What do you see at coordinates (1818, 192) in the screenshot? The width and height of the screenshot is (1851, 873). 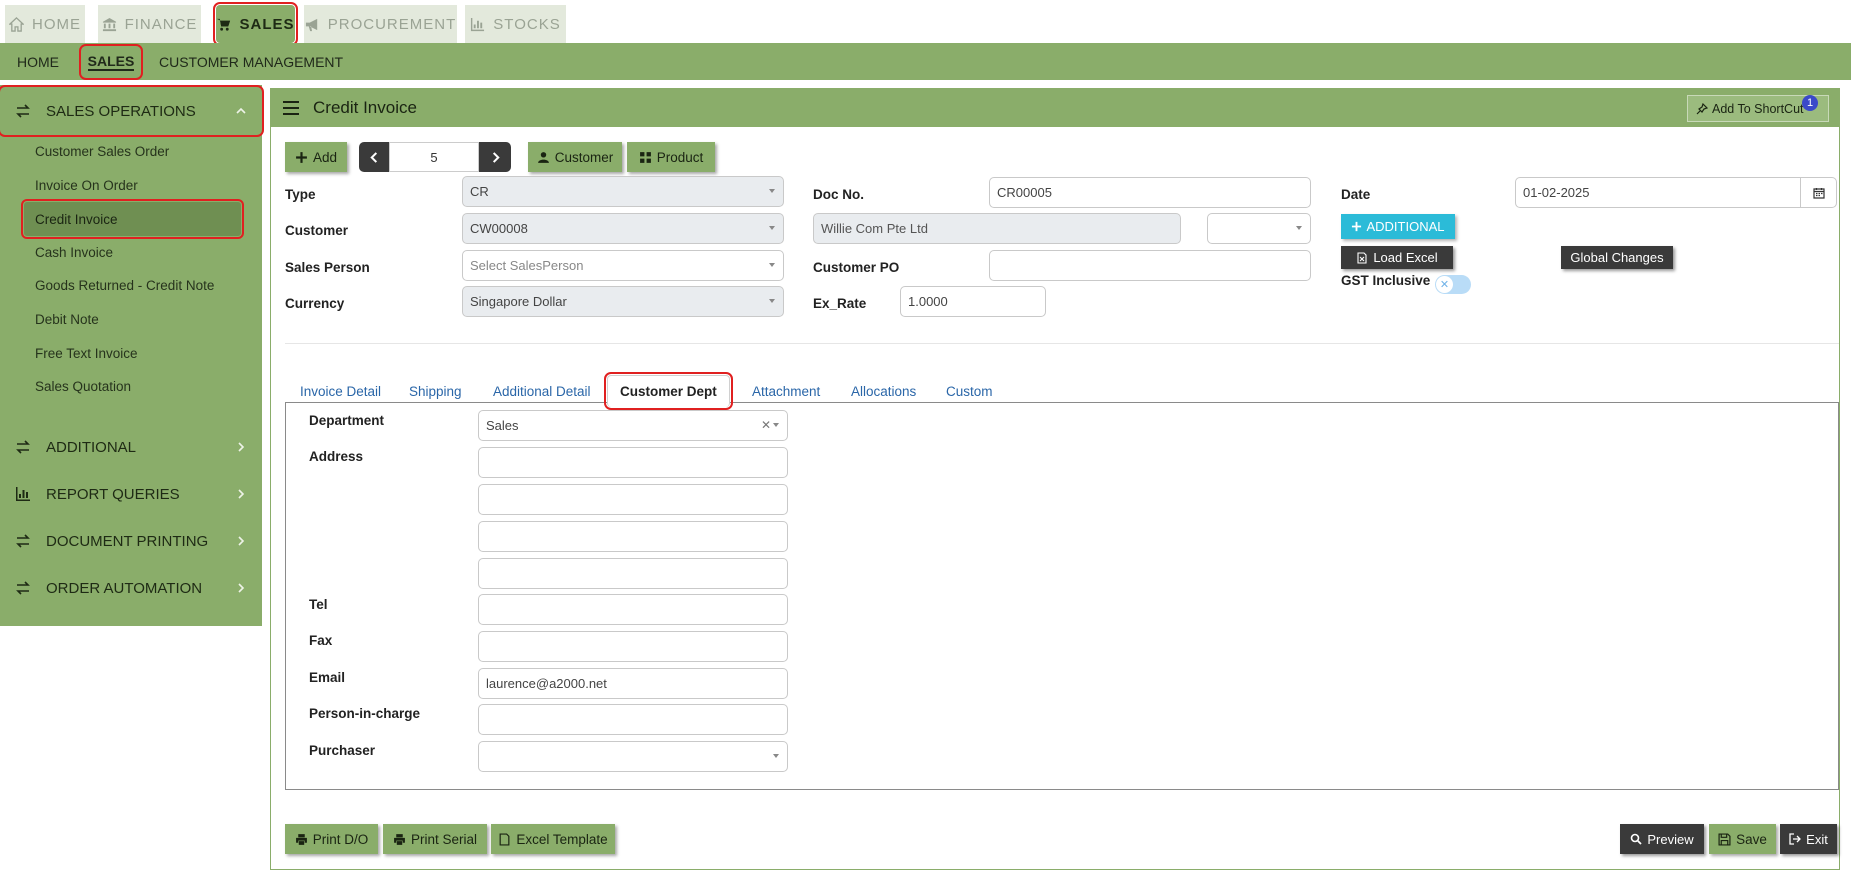 I see `calendar-button` at bounding box center [1818, 192].